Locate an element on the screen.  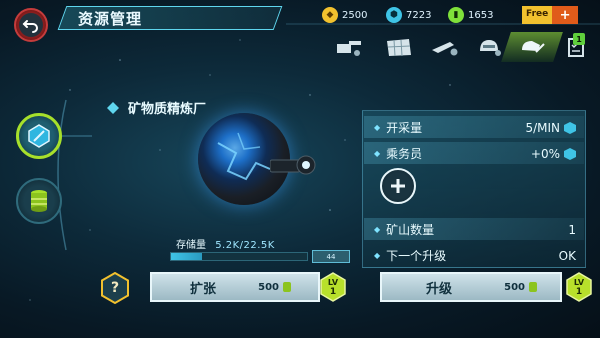
back-button is located at coordinates (31, 25).